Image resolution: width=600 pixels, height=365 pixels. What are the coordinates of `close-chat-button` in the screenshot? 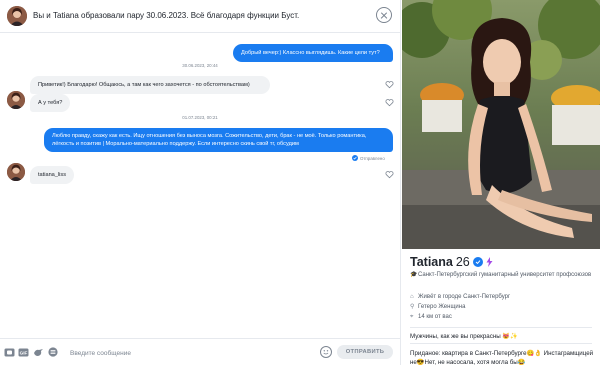 It's located at (384, 15).